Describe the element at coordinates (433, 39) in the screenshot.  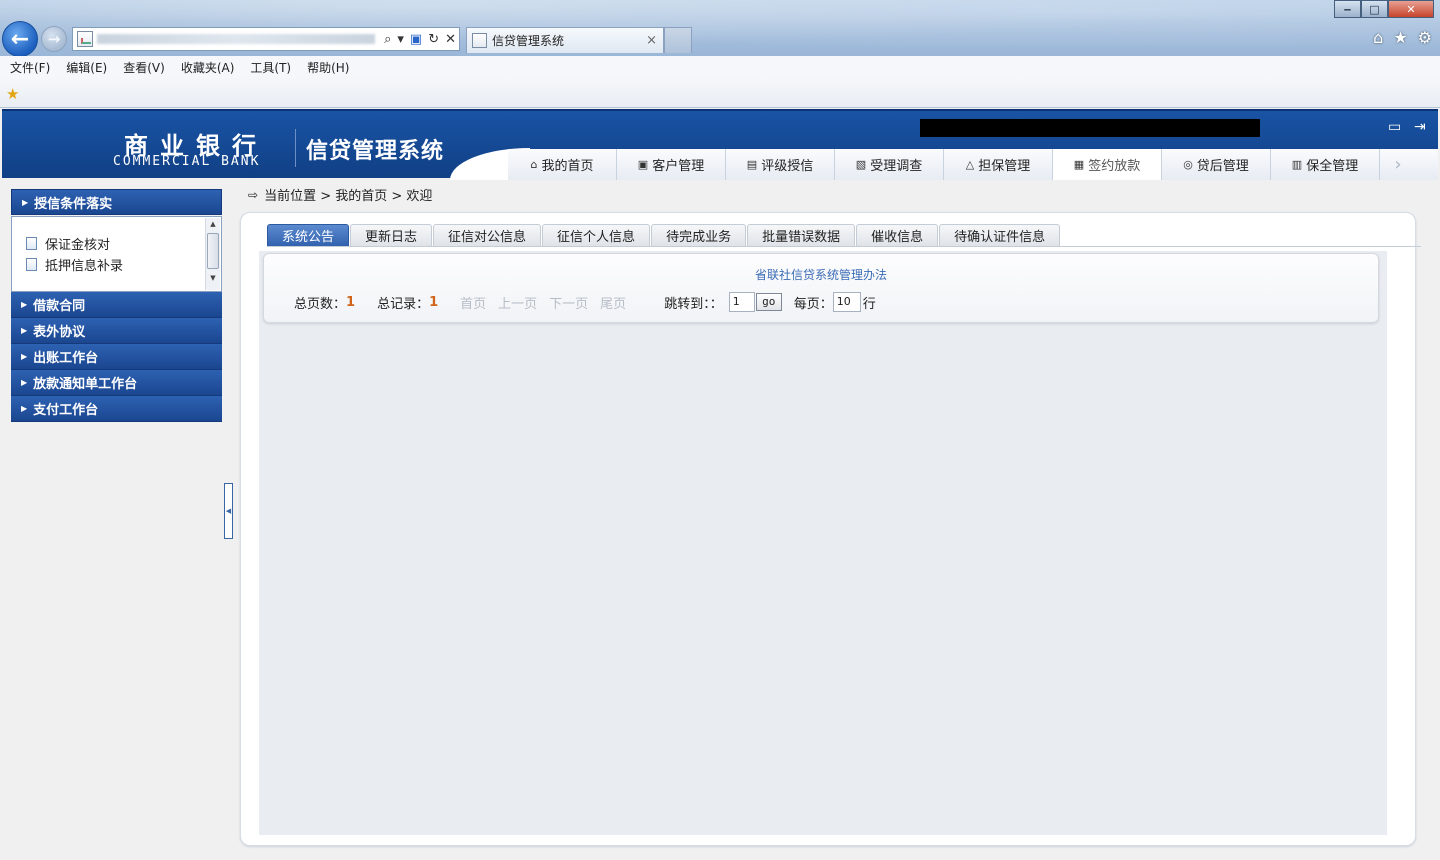
I see `refresh-icon: ↻` at that location.